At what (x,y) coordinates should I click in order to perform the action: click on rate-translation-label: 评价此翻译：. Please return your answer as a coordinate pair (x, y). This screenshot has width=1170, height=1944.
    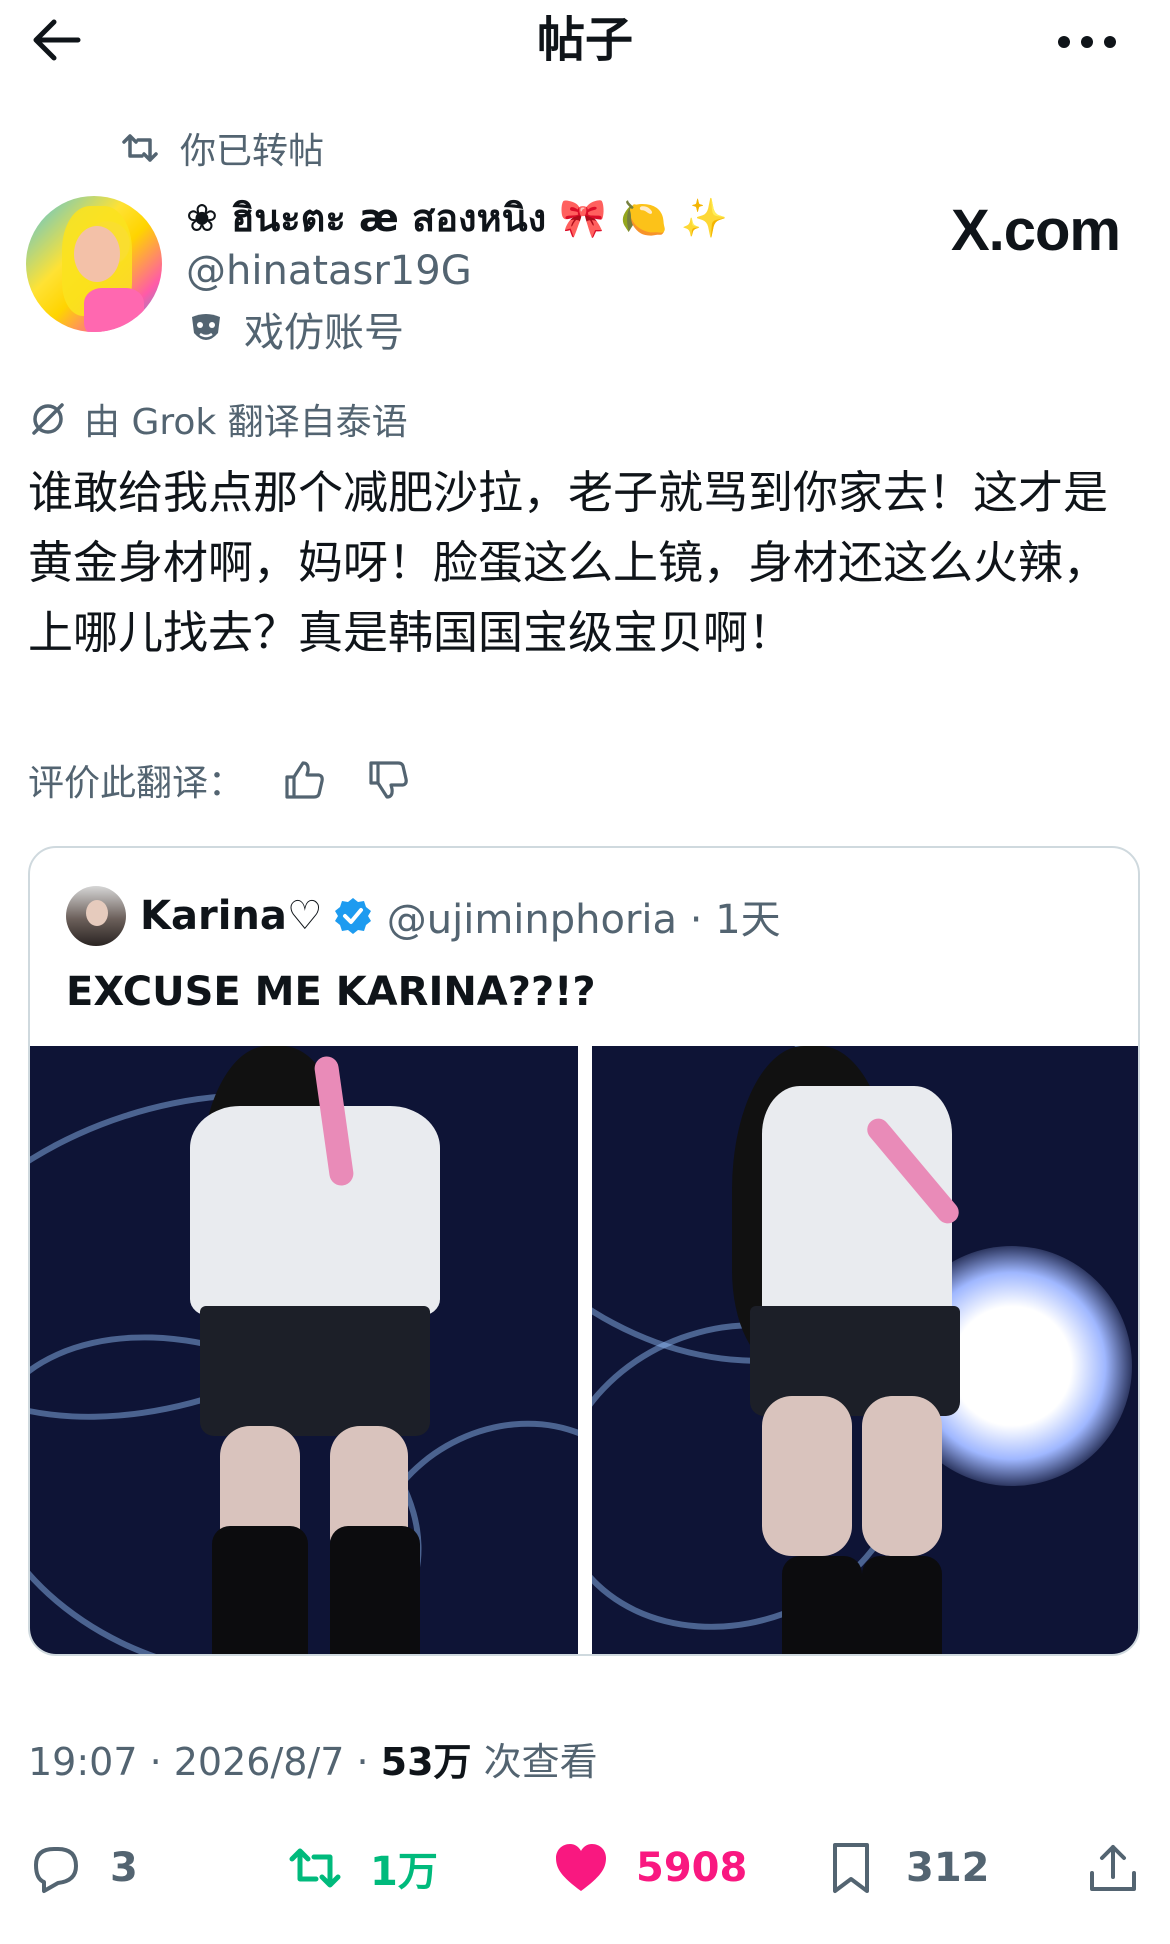
    Looking at the image, I should click on (136, 783).